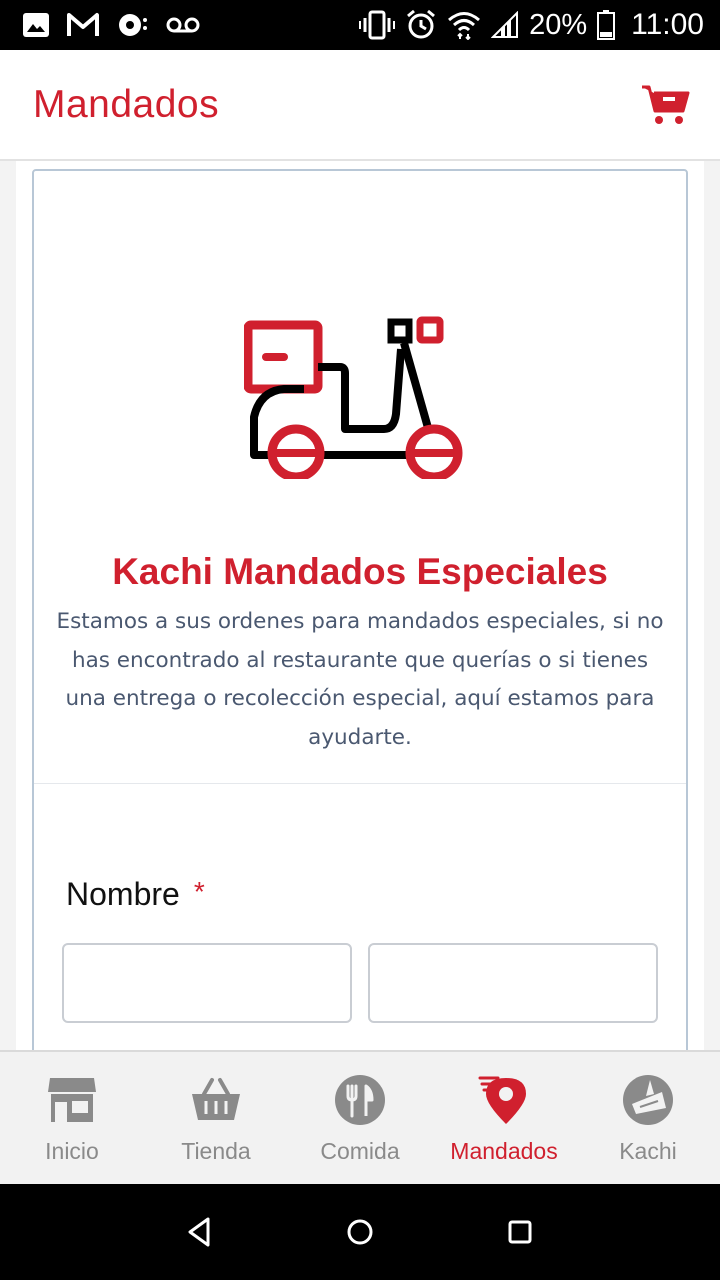 The height and width of the screenshot is (1280, 720). I want to click on delivery-pin-icon, so click(502, 1100).